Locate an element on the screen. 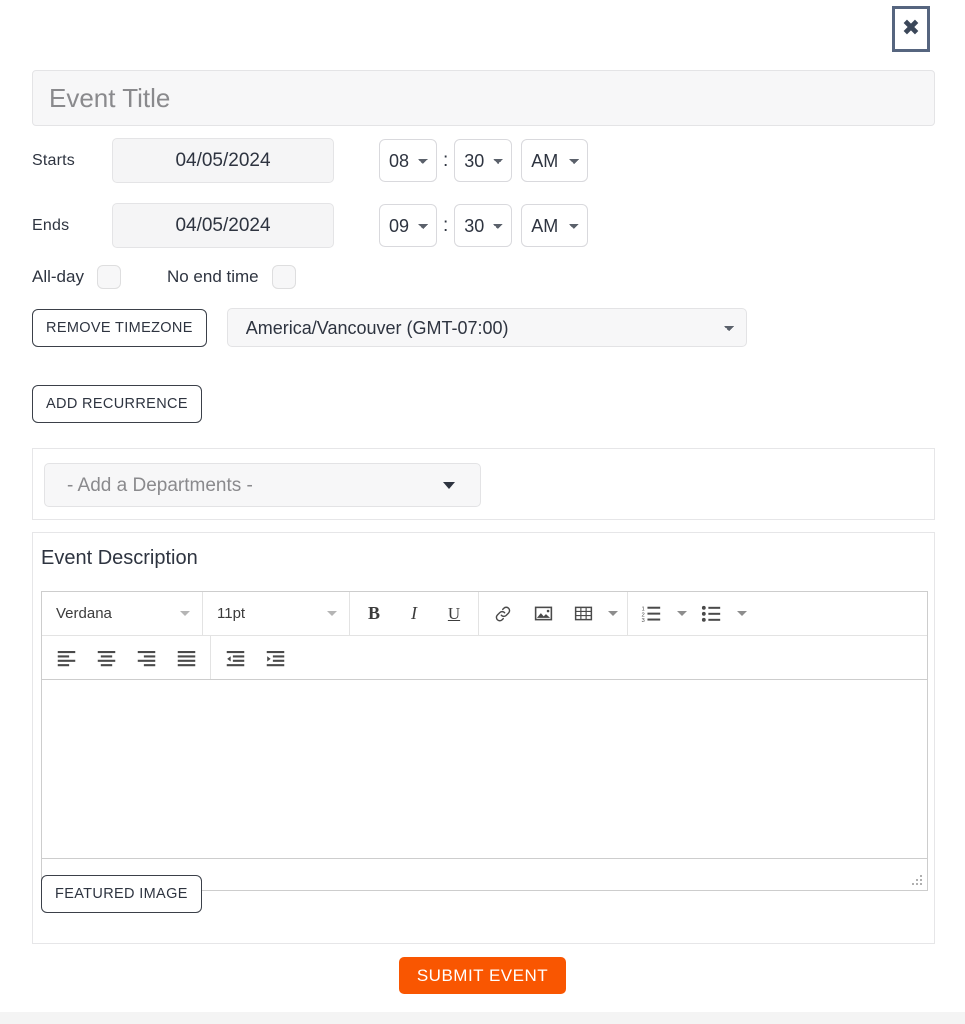  text-style-group: B I U is located at coordinates (414, 613).